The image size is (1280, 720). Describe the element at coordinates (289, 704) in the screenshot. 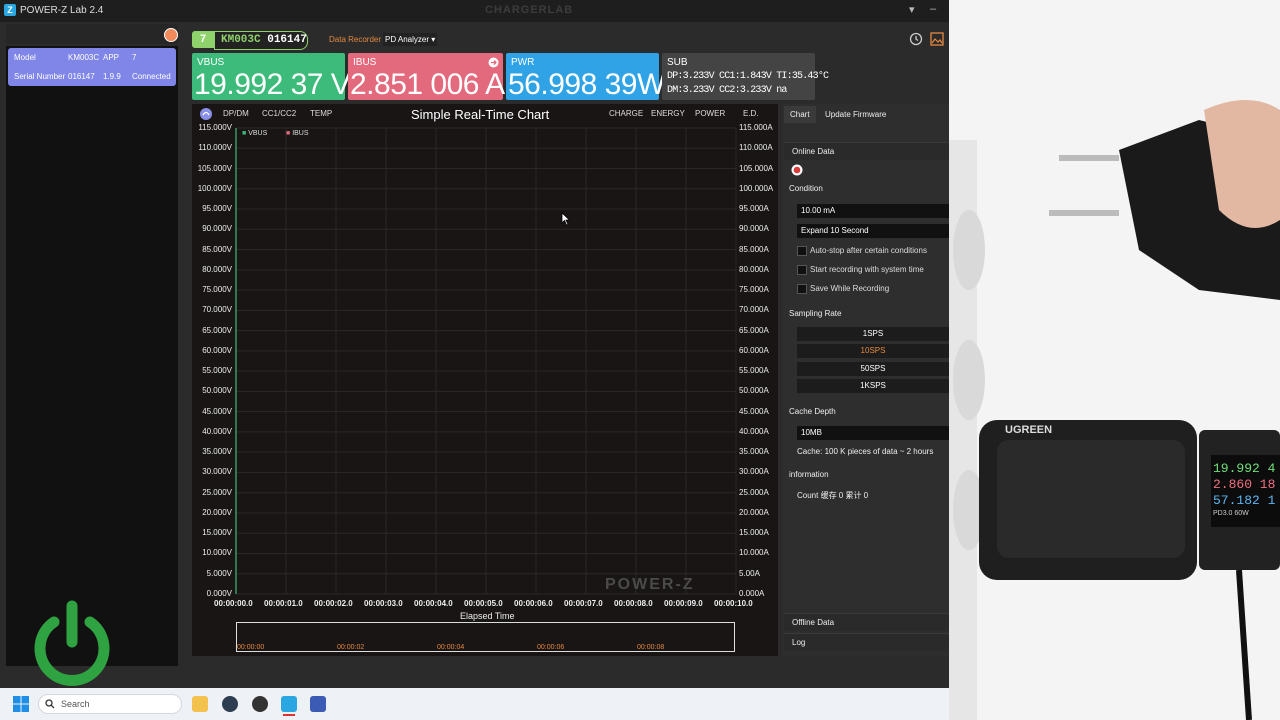

I see `power-z-app-icon` at that location.